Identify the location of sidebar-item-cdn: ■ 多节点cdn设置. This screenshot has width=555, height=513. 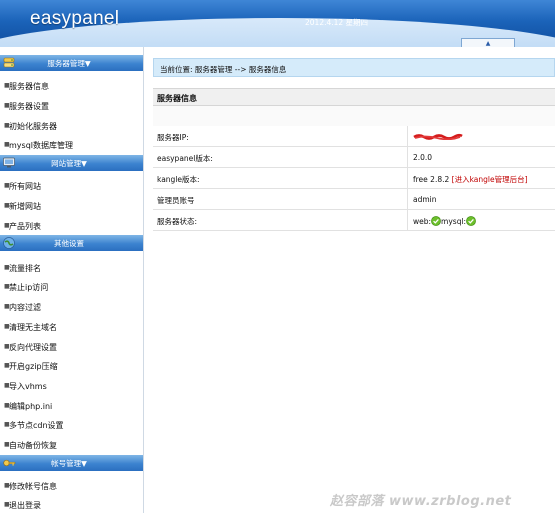
(71, 424).